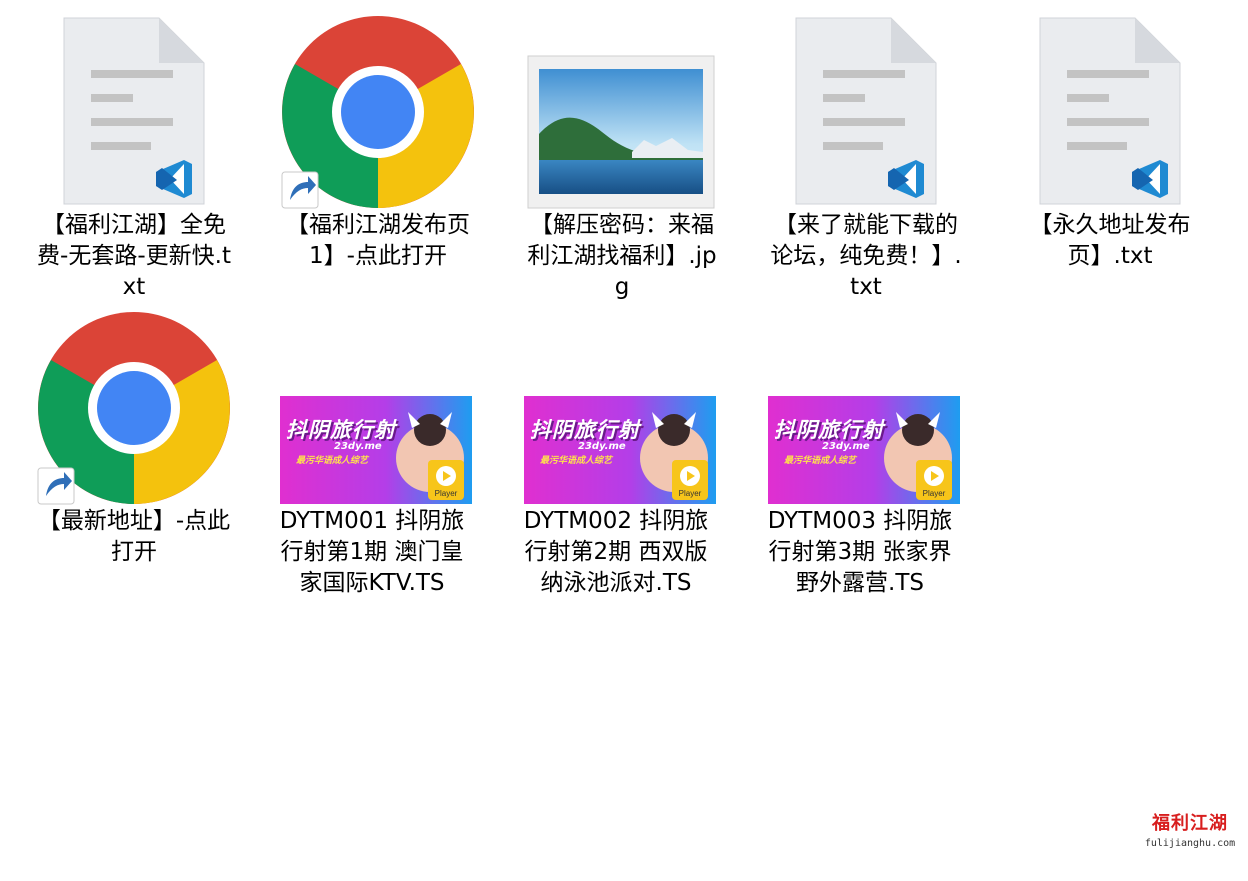 The width and height of the screenshot is (1248, 881). What do you see at coordinates (866, 256) in the screenshot?
I see `file-name: 【来了就能下载的论坛，纯免费！】.txt` at bounding box center [866, 256].